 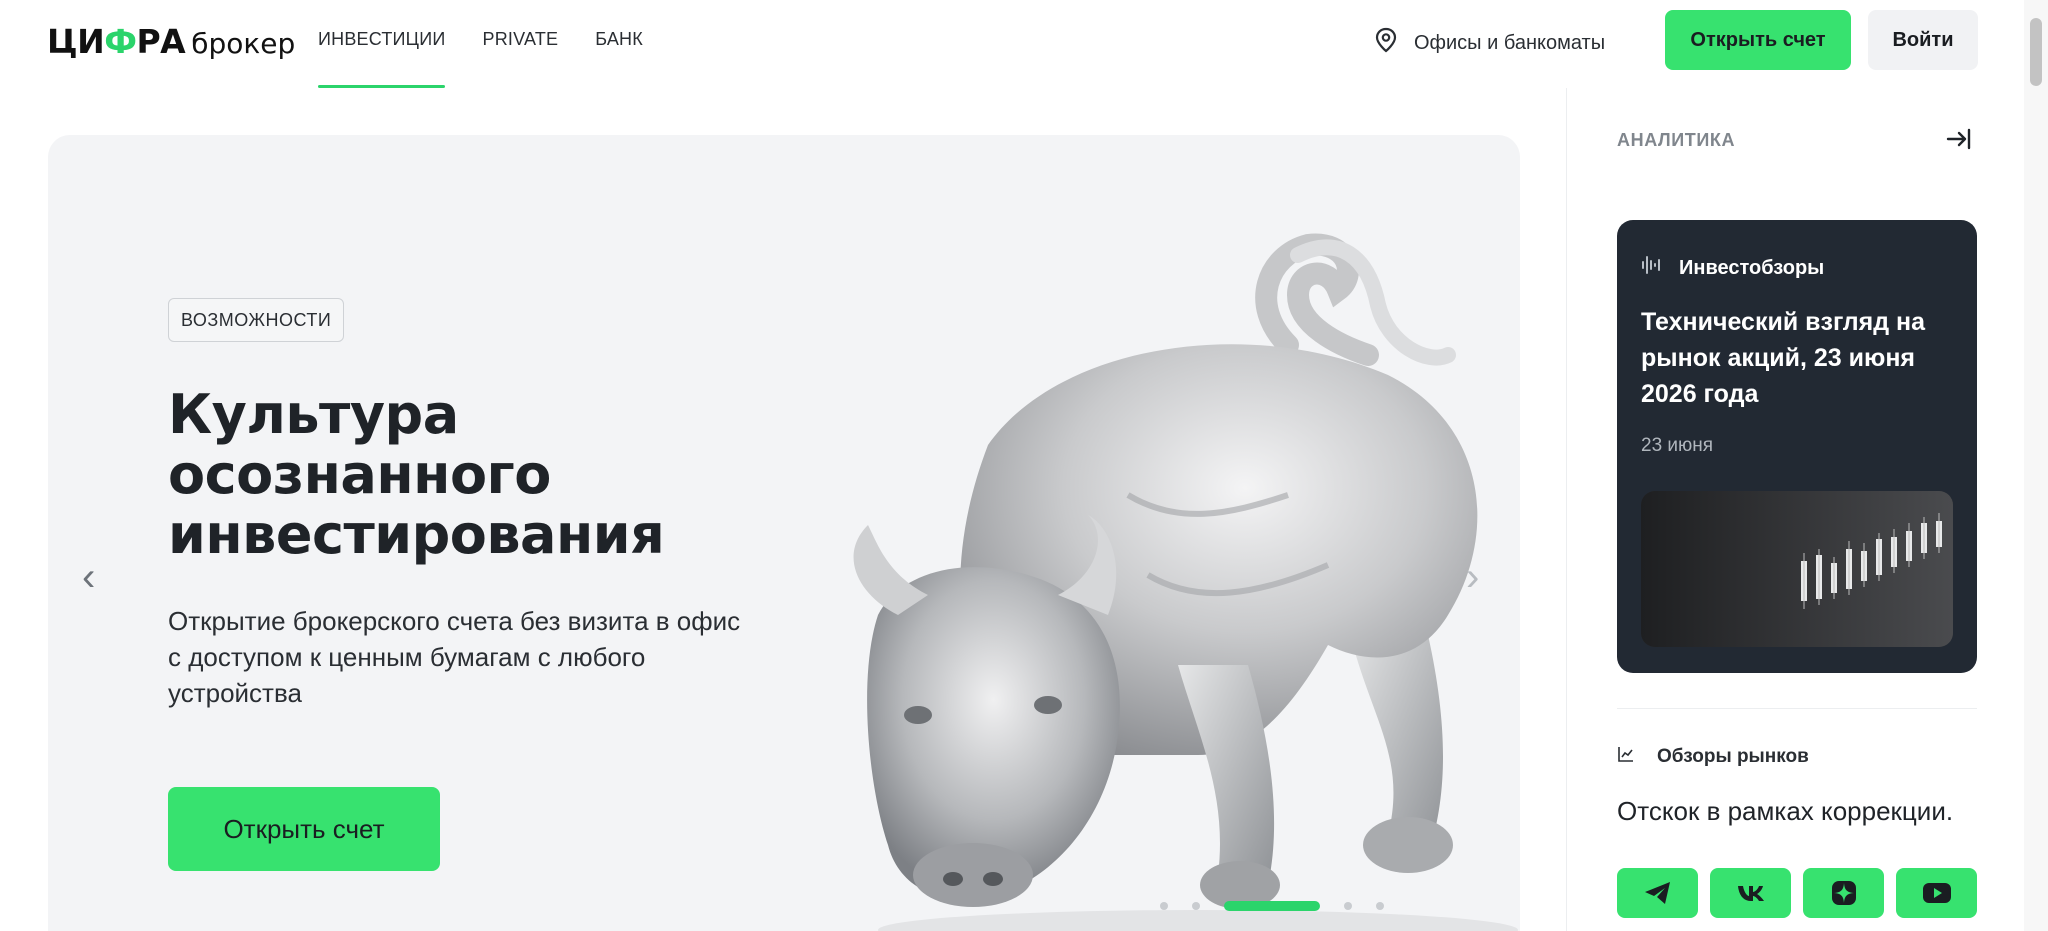 I want to click on sidebar-separator, so click(x=1797, y=708).